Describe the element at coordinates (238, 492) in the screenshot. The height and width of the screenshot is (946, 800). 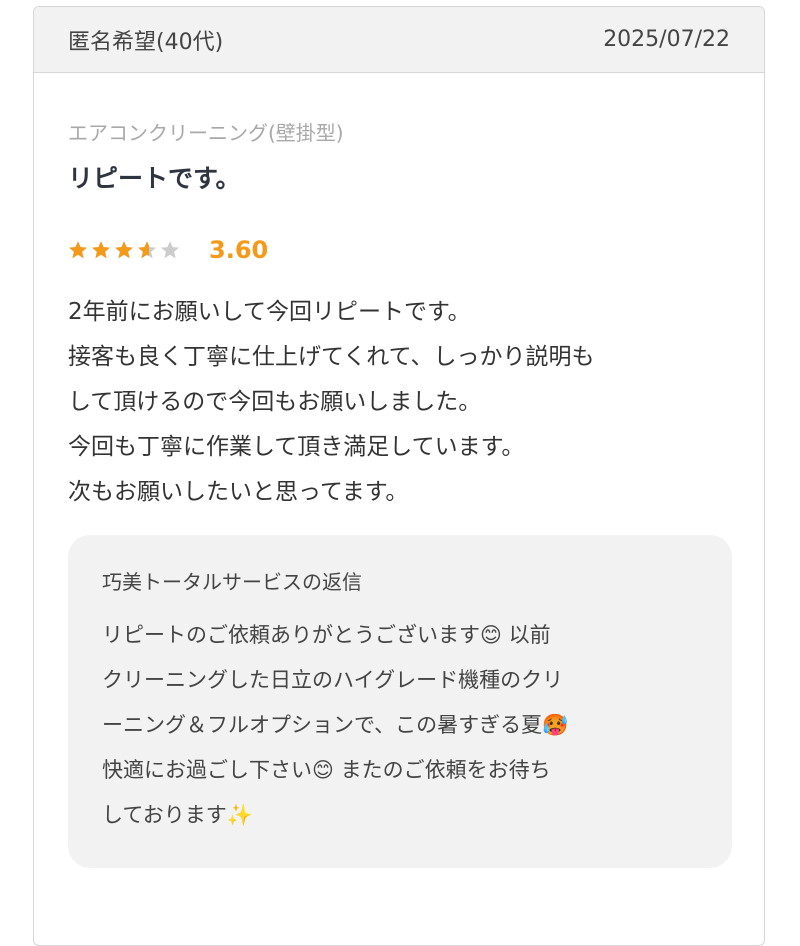
I see `review-text-line: 次もお願いしたいと思ってます。` at that location.